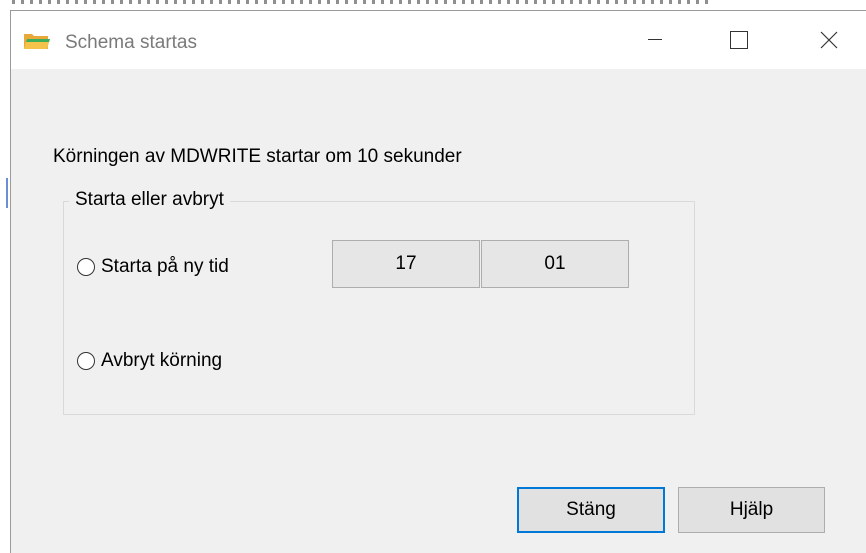  I want to click on maximize-icon, so click(739, 40).